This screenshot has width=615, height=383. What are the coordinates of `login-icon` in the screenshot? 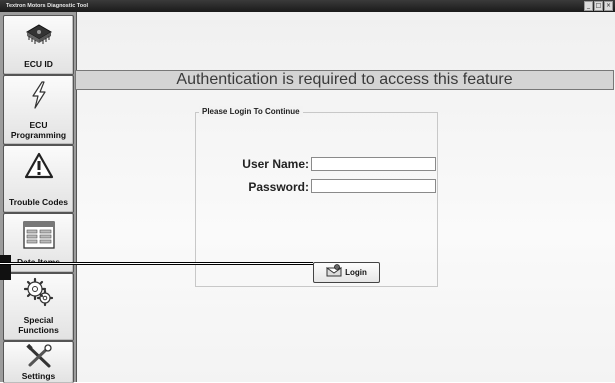 It's located at (334, 272).